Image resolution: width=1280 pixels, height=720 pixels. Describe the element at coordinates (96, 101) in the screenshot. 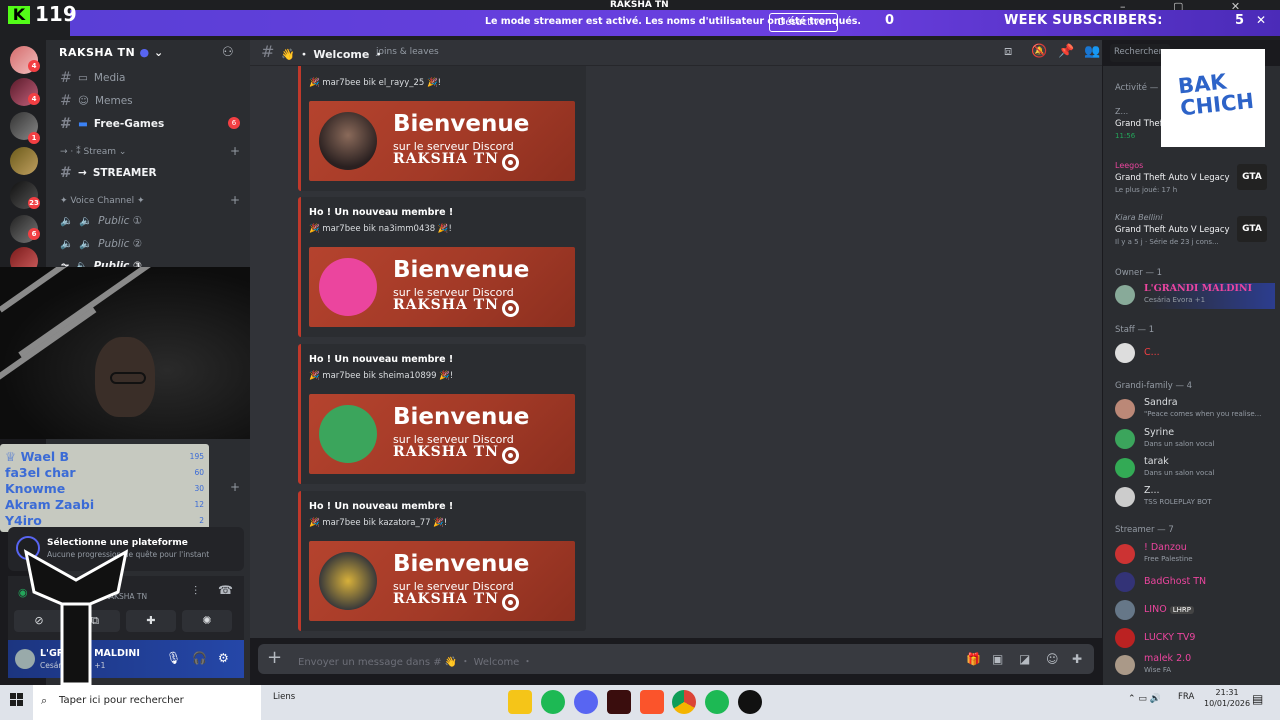

I see `channel-memes: # ☺ Memes` at that location.